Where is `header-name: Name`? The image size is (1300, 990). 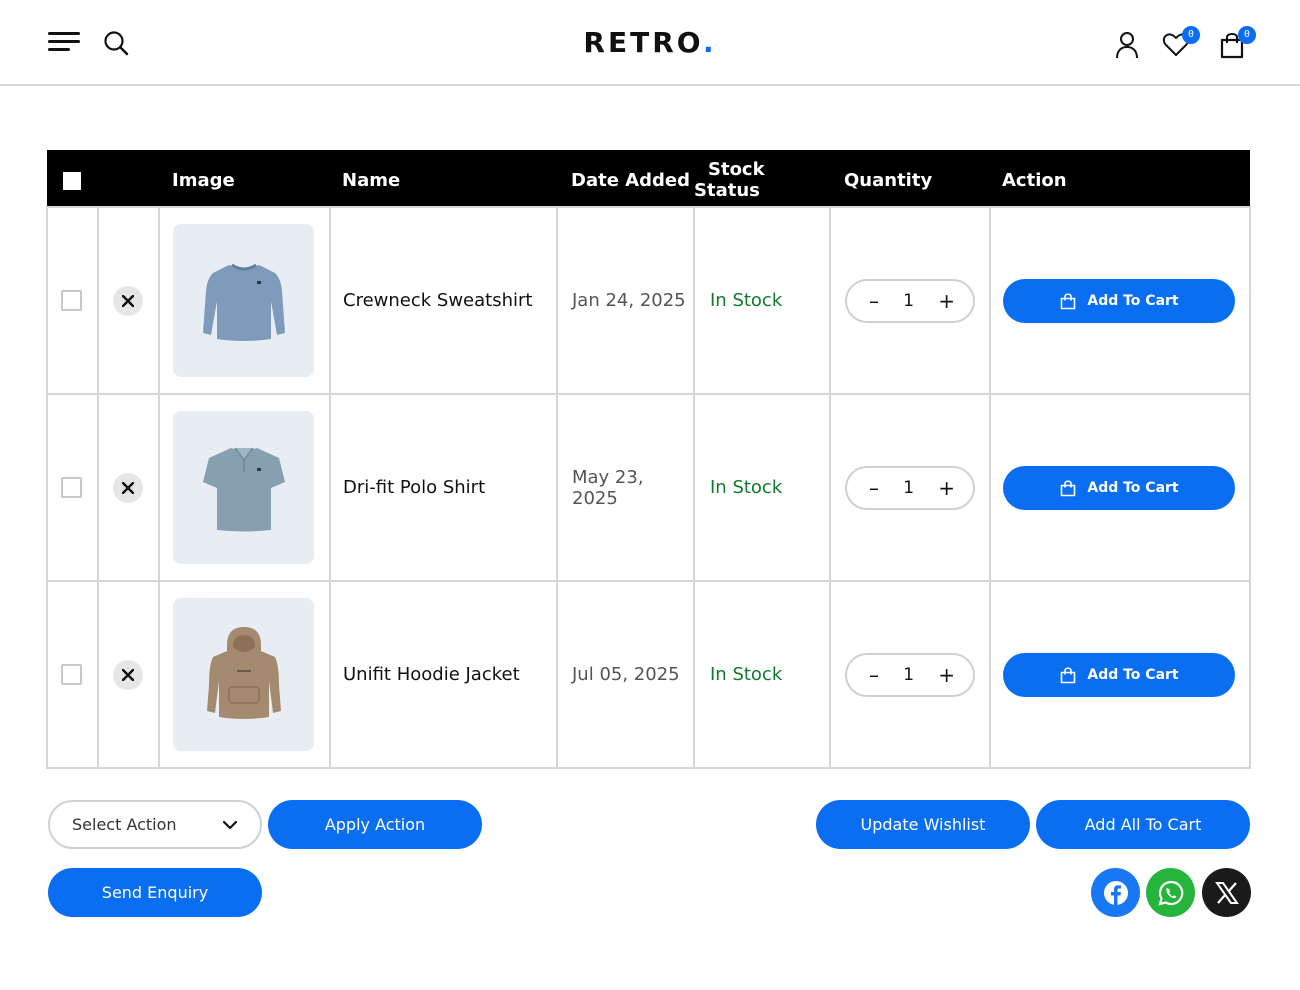 header-name: Name is located at coordinates (443, 178).